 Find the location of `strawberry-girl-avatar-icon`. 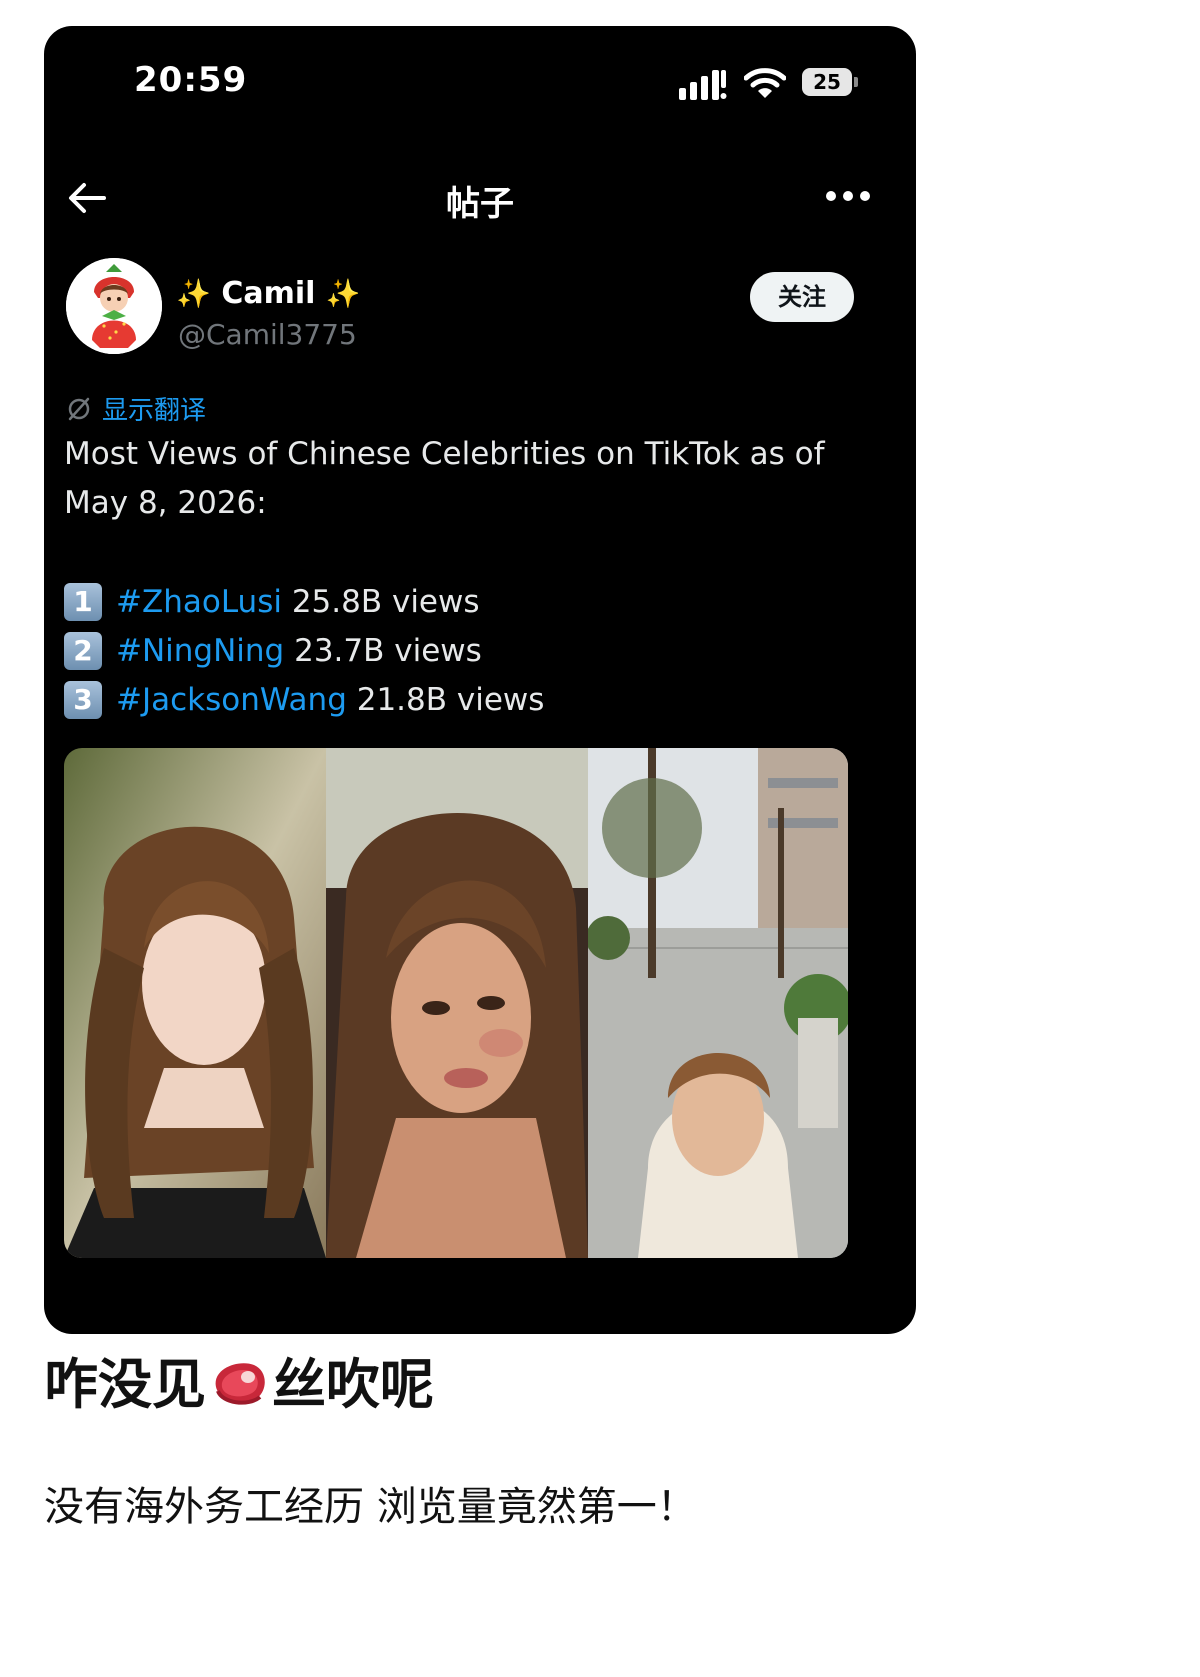

strawberry-girl-avatar-icon is located at coordinates (114, 306).